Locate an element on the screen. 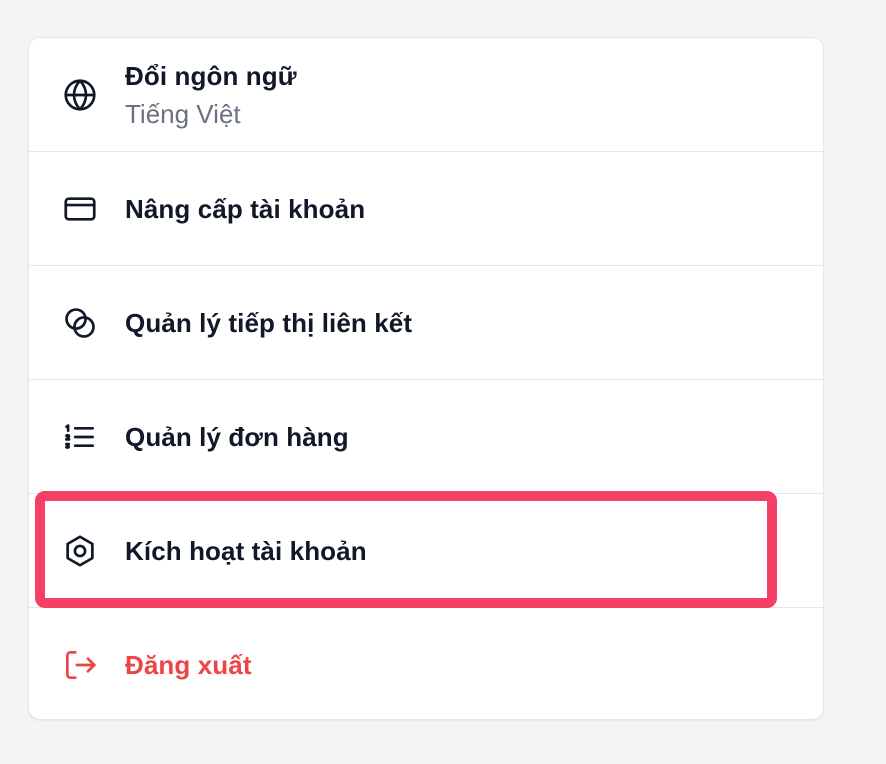  menu-item-label: Đăng xuất is located at coordinates (188, 665).